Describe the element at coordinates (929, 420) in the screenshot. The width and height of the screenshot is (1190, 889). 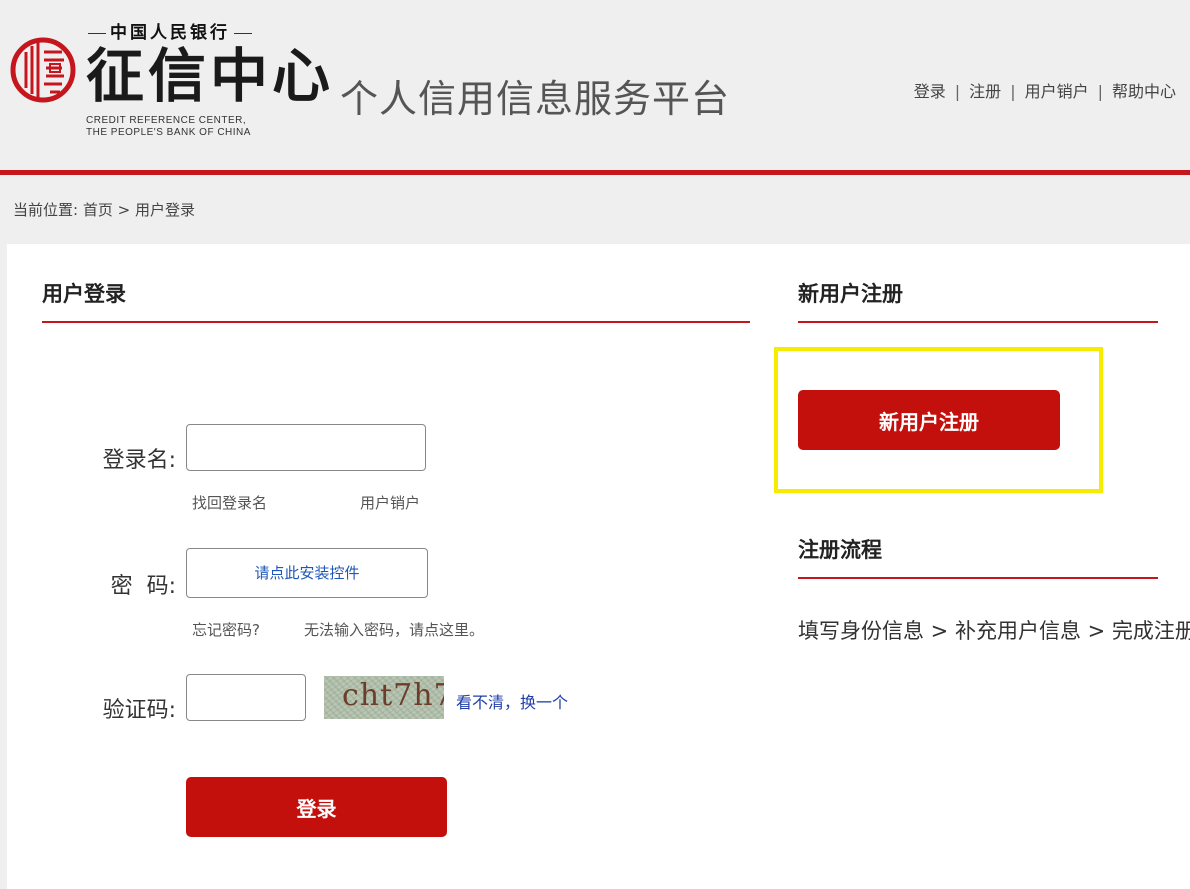
I see `new-user-register-button: 新用户注册` at that location.